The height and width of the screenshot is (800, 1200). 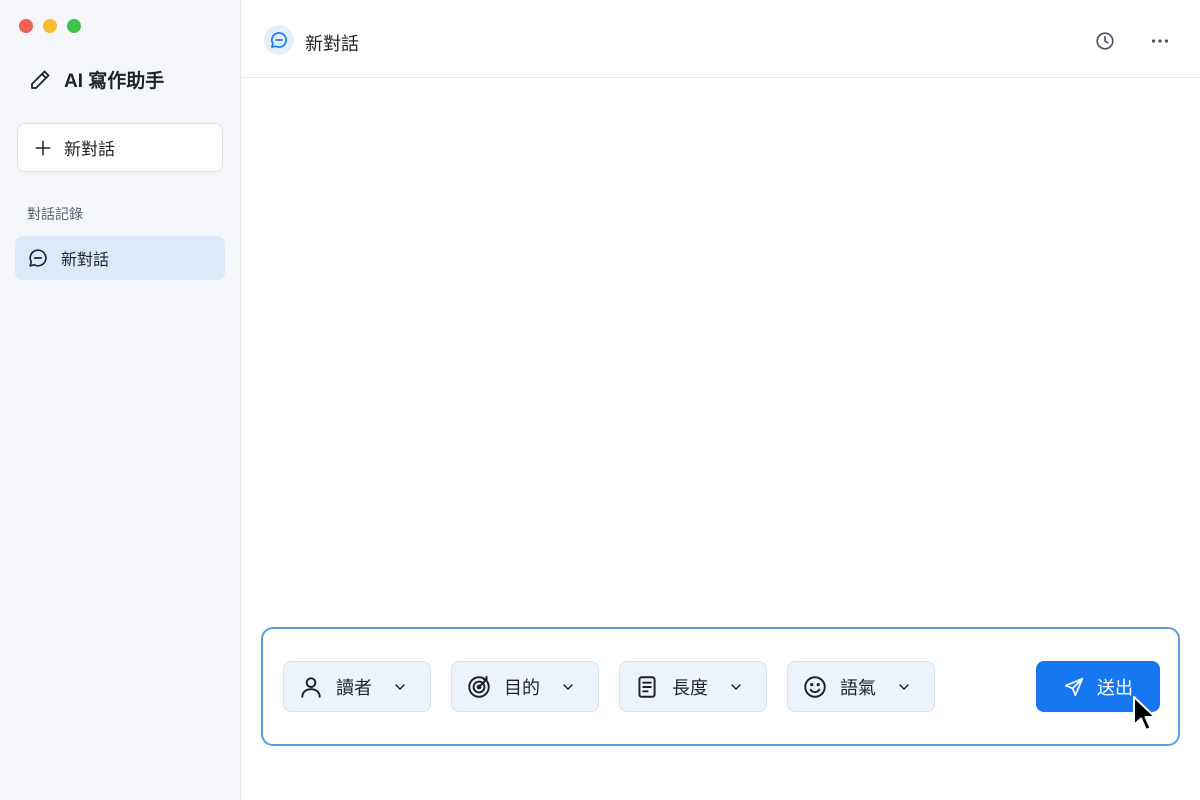 I want to click on length-dropdown: 長度, so click(x=693, y=686).